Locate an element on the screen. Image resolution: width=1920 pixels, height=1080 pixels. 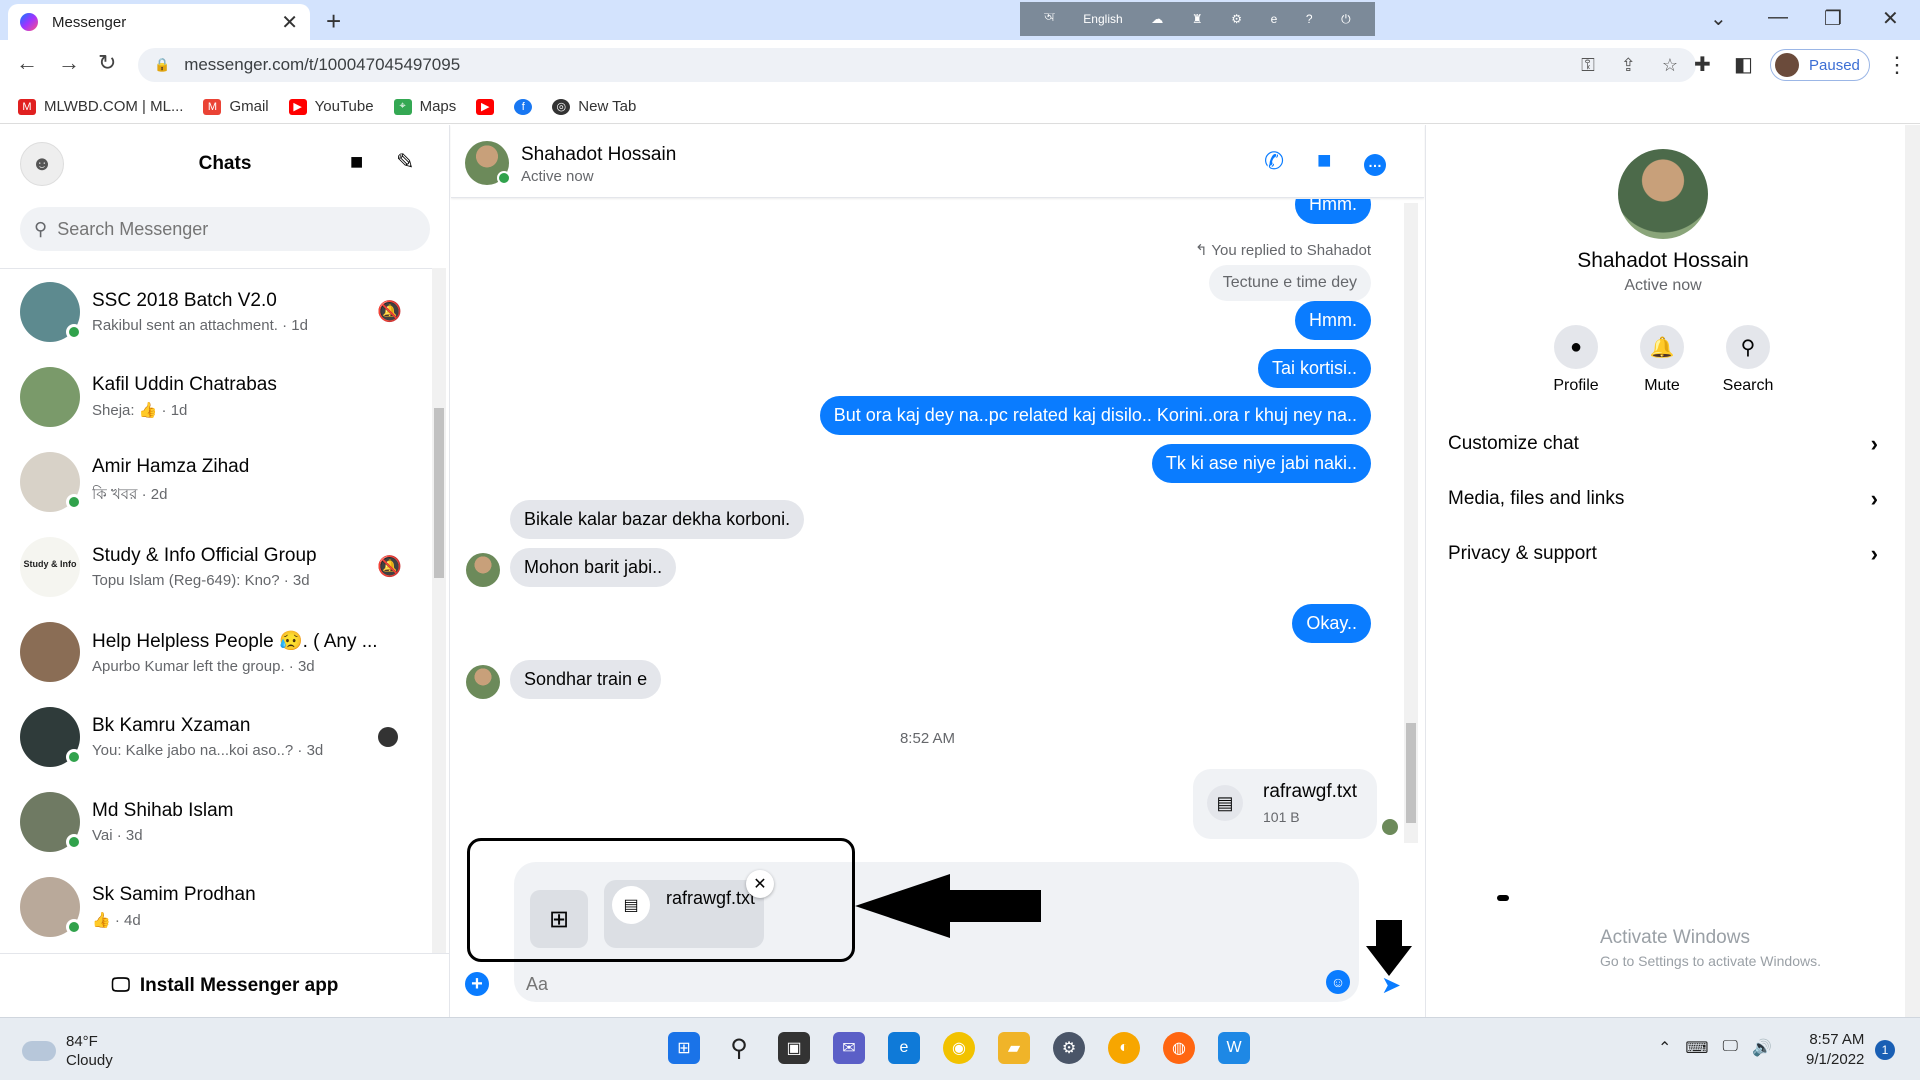
task-view-icon: ▣ is located at coordinates (794, 1048).